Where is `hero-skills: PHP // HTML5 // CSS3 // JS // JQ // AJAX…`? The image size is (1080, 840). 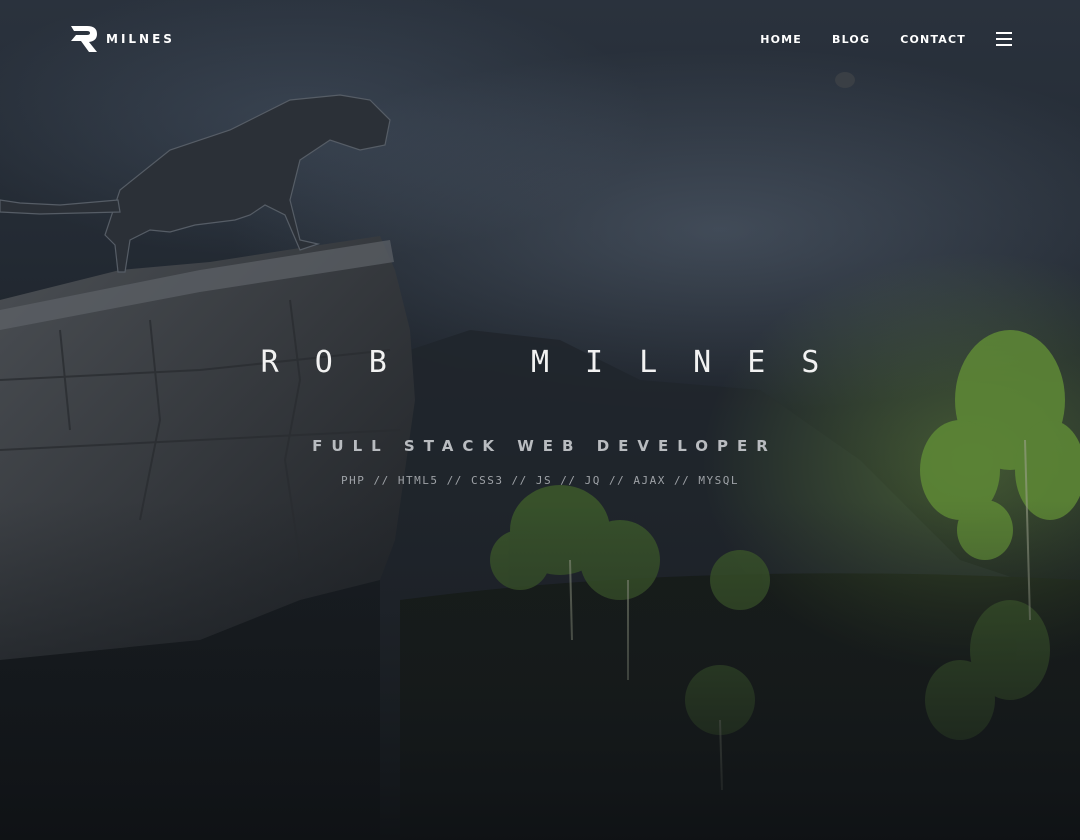
hero-skills: PHP // HTML5 // CSS3 // JS // JQ // AJAX… is located at coordinates (539, 480).